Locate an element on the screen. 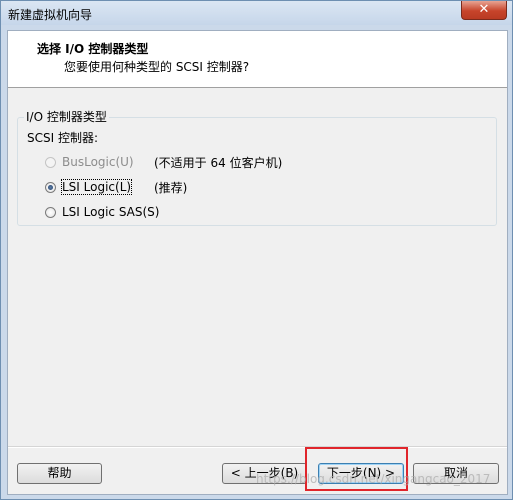 The image size is (513, 500). watermark-text: https://blog.csdn.net/xingangcao_2017 is located at coordinates (373, 479).